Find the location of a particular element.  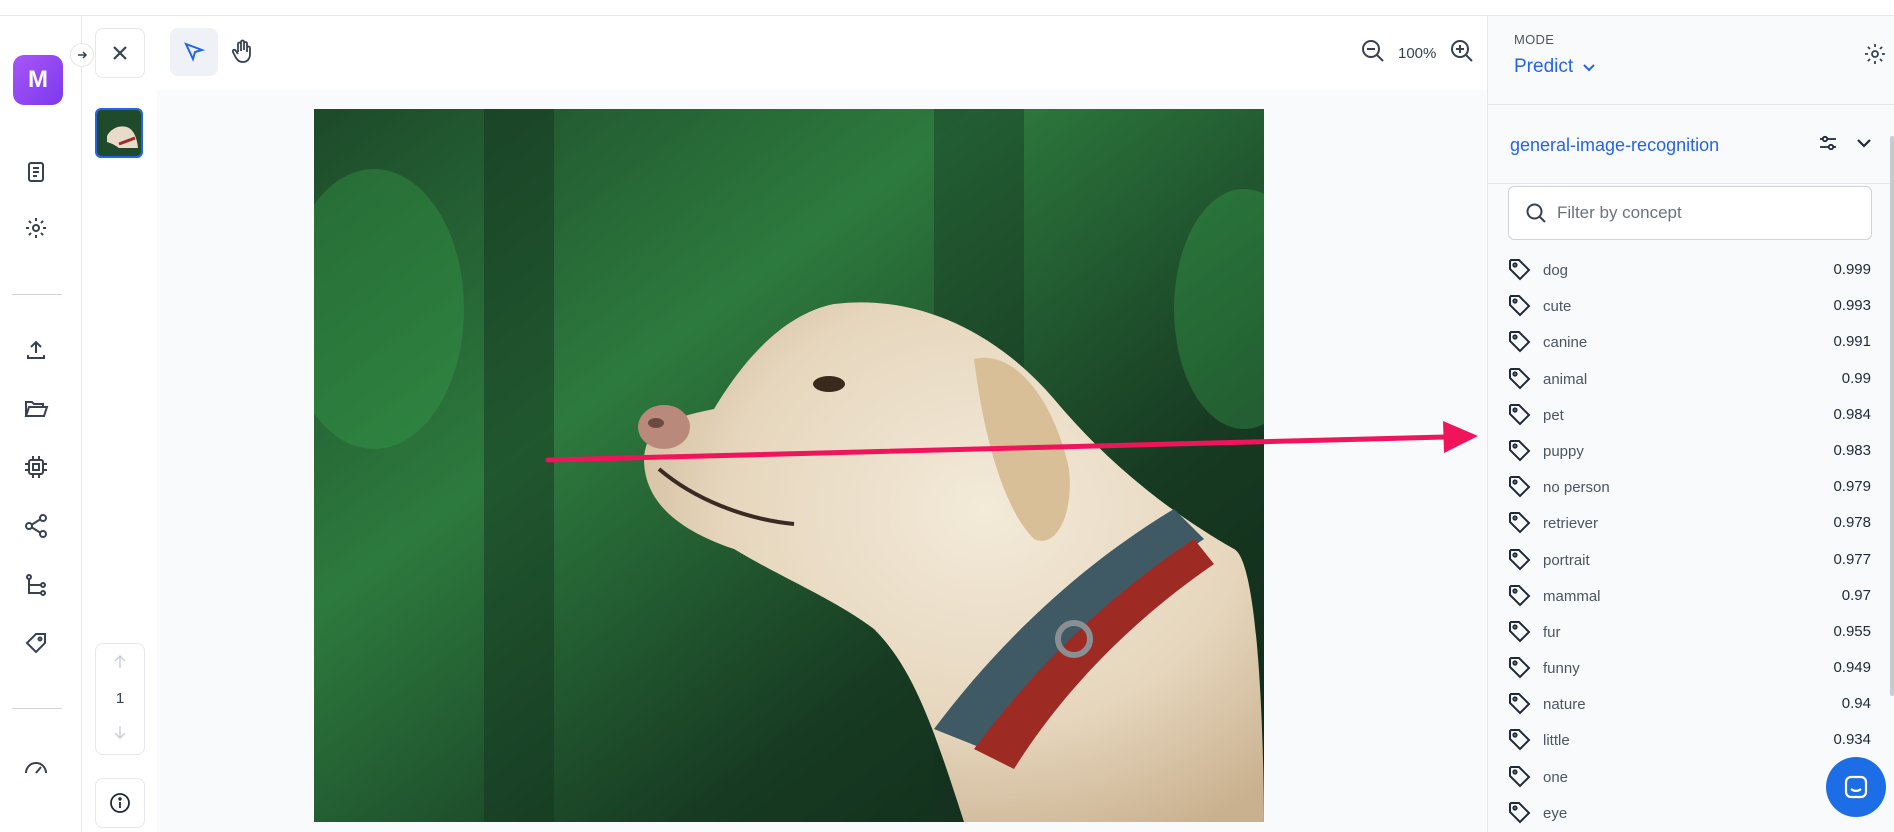

concept-name: canine is located at coordinates (1565, 343).